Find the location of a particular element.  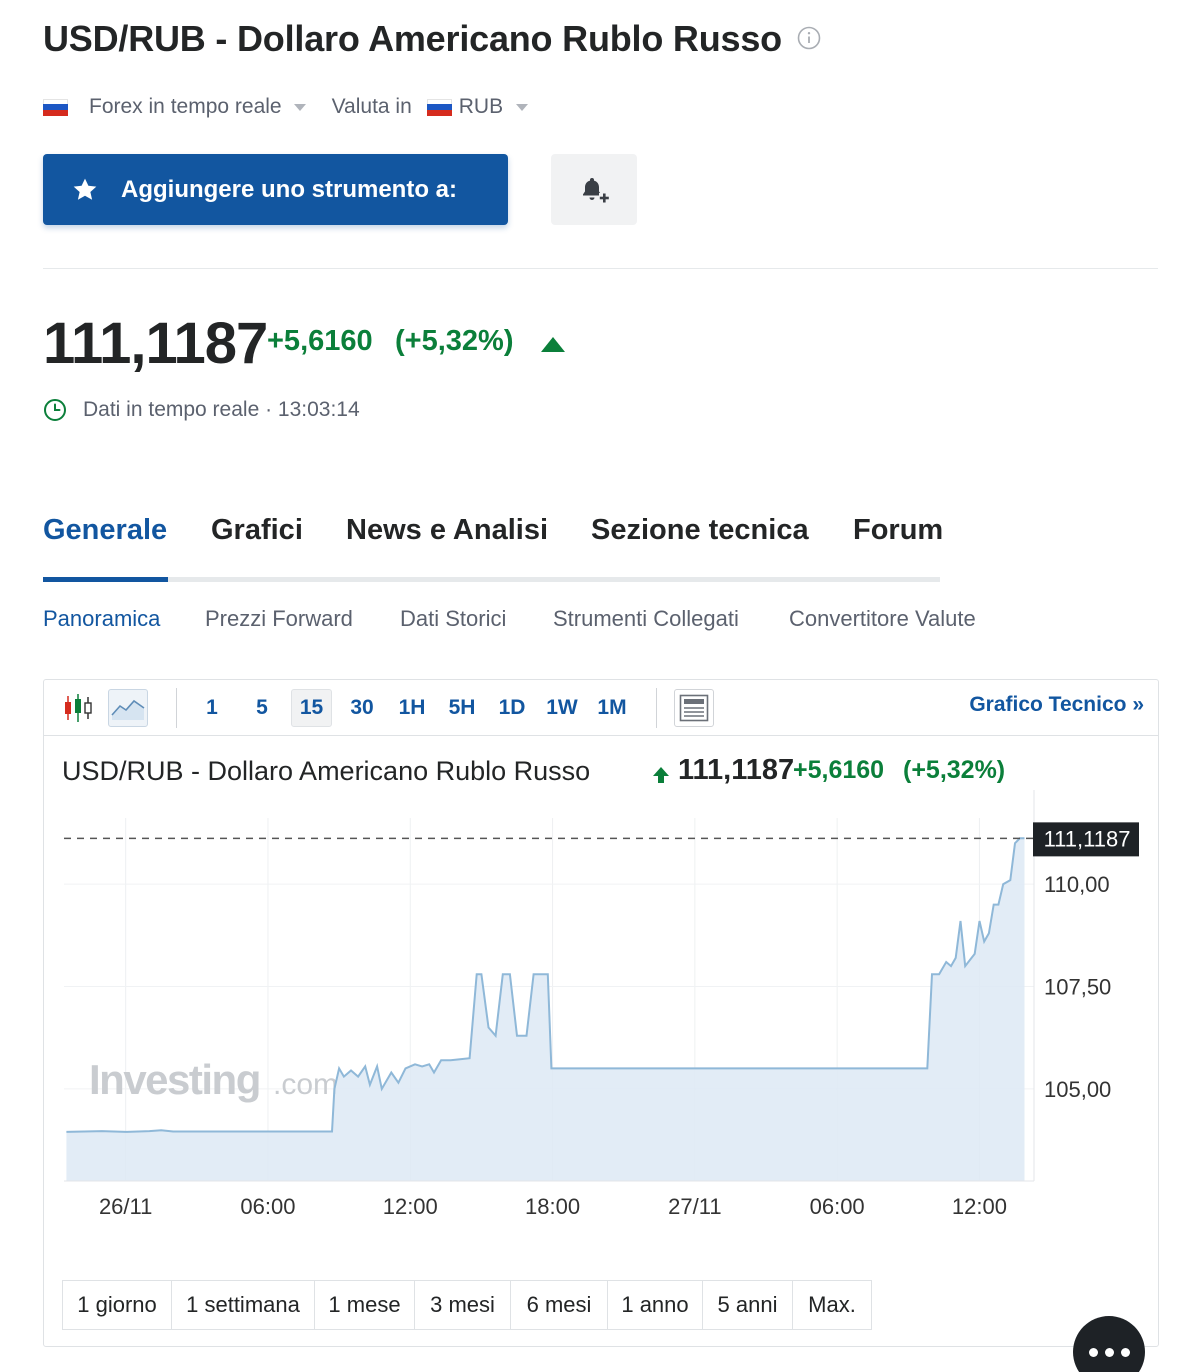

subtab-strumenti-collegati: Strumenti Collegati is located at coordinates (646, 619).